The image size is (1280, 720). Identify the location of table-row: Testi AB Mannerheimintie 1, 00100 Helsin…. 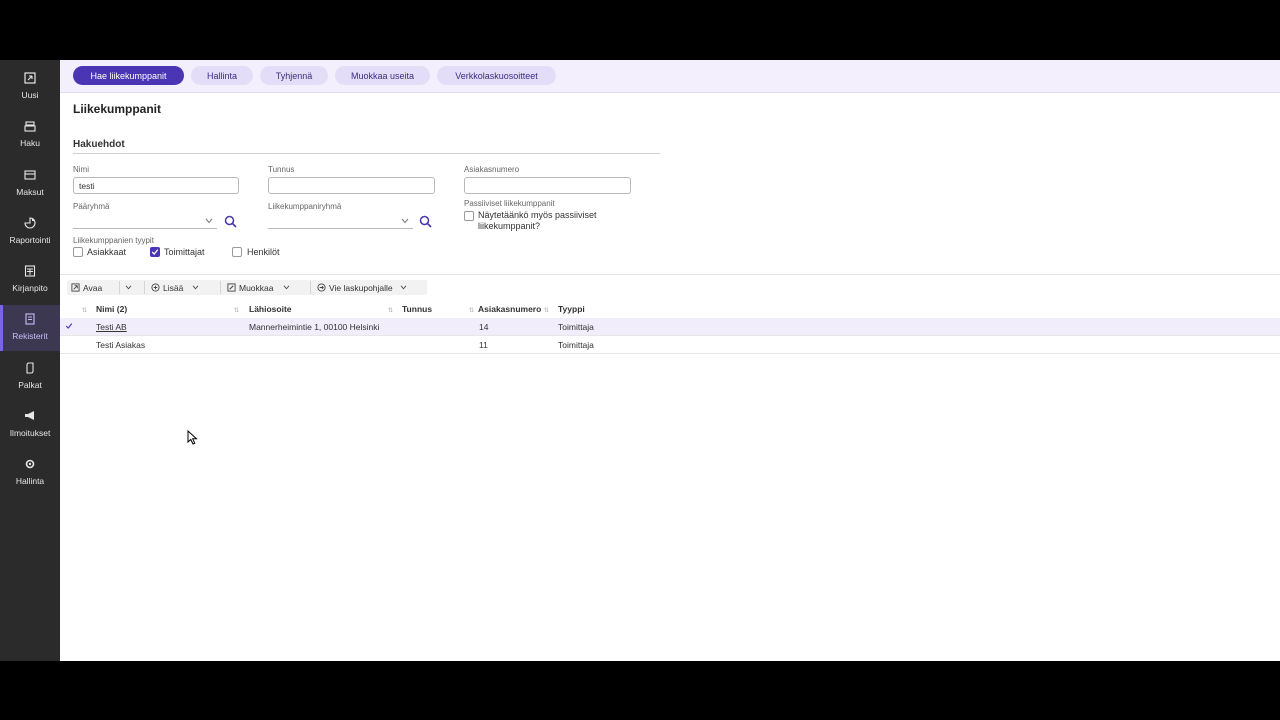
(670, 326).